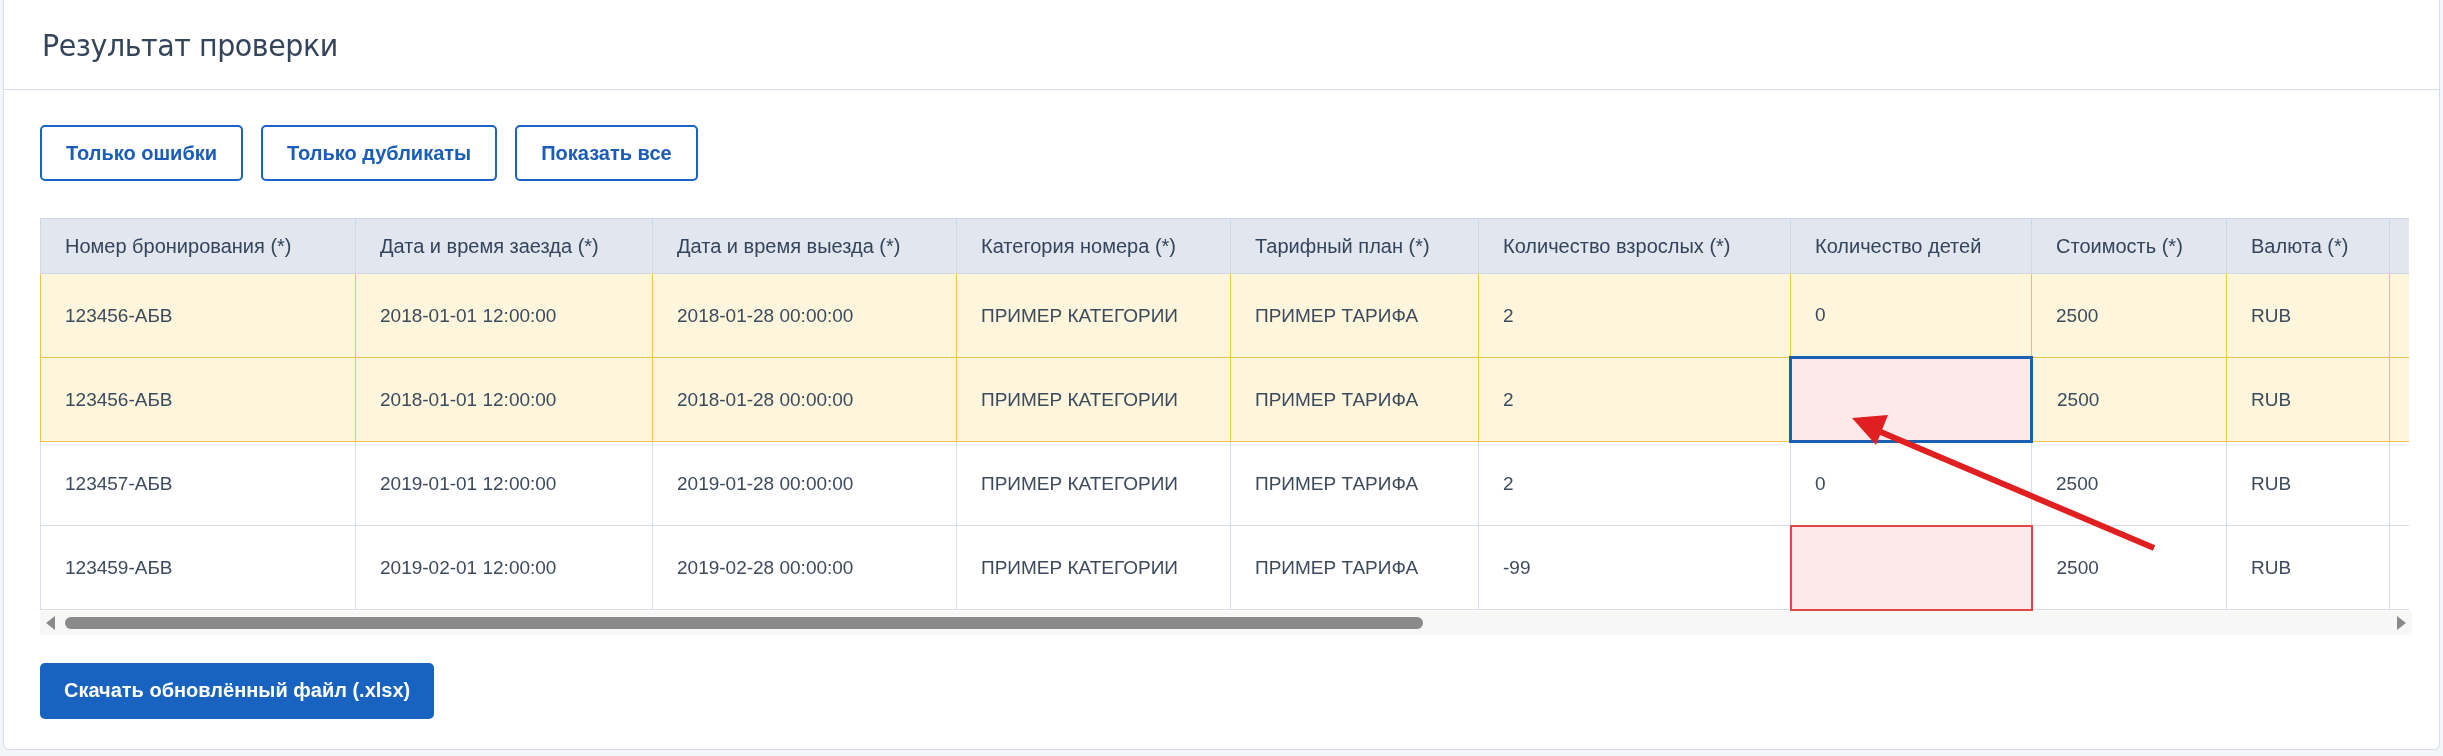 This screenshot has height=756, width=2443. What do you see at coordinates (504, 246) in the screenshot?
I see `column-header: Дата и время заезда (*)` at bounding box center [504, 246].